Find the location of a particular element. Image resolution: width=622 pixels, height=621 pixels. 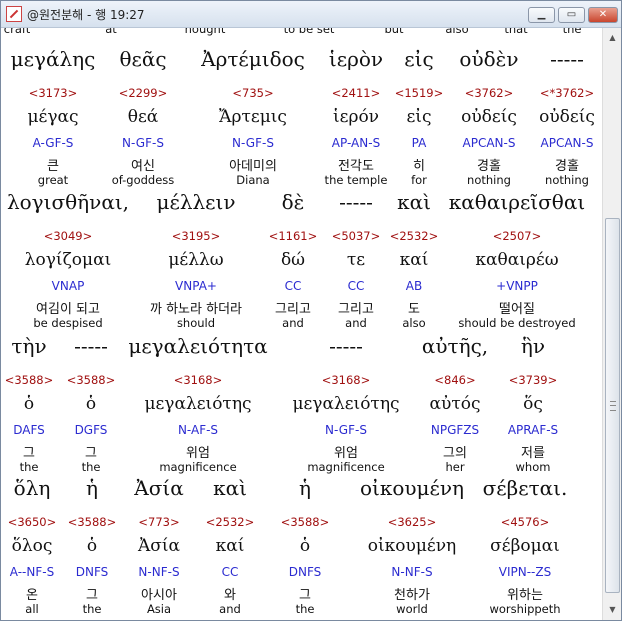

lemma-word: σέβομαι is located at coordinates (525, 546).